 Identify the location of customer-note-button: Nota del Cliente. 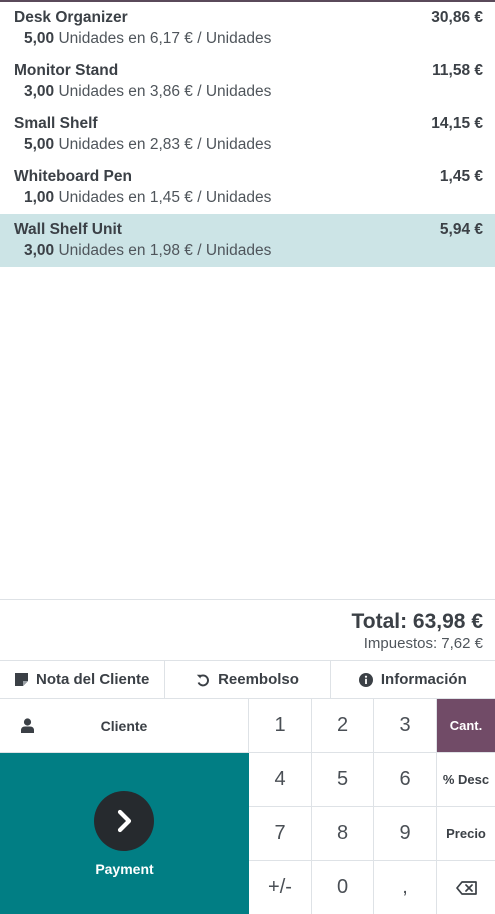
(83, 679).